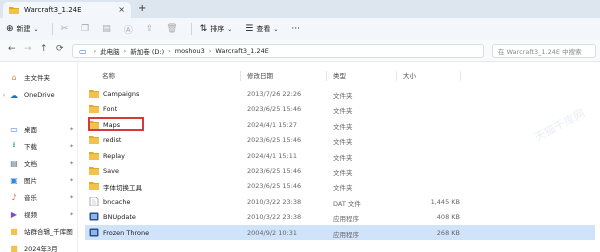  Describe the element at coordinates (39, 197) in the screenshot. I see `sidebar-item-music: ♪ 音乐 ✦` at that location.